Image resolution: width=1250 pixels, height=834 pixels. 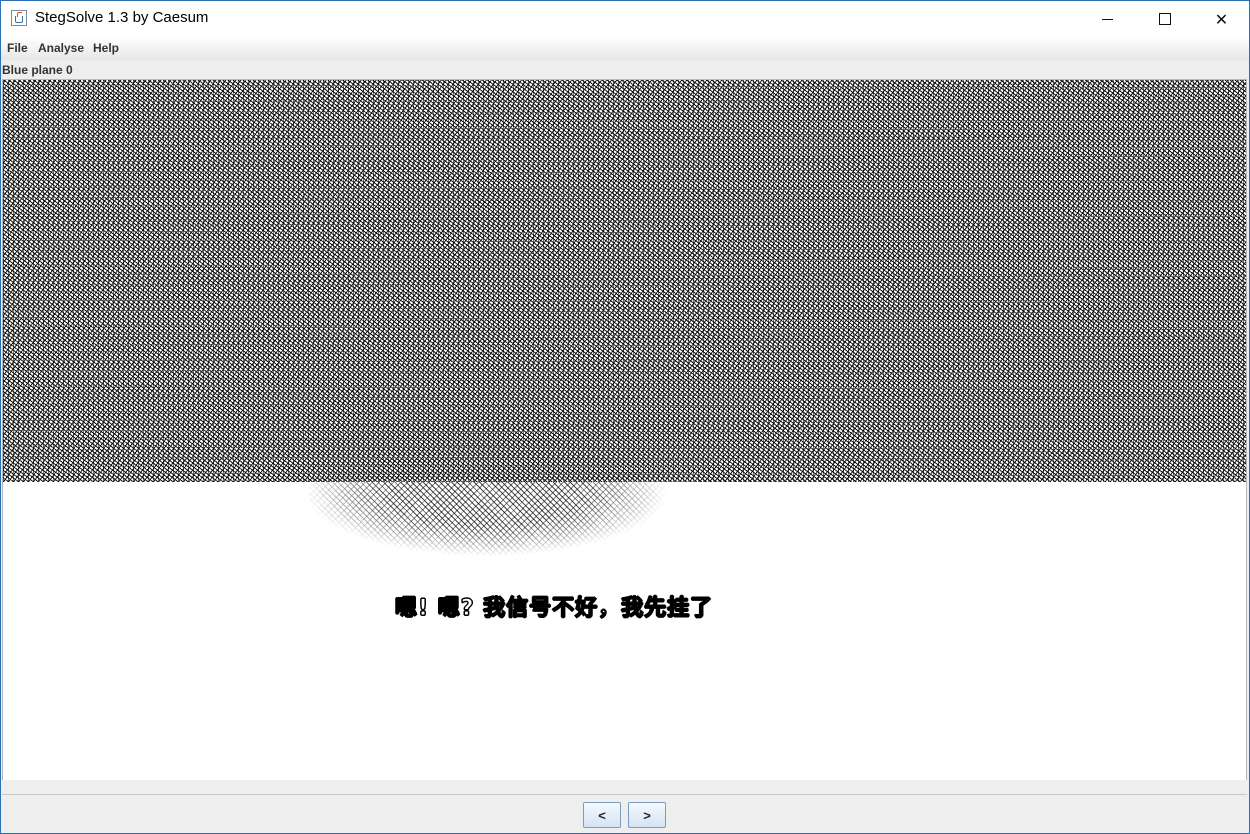 What do you see at coordinates (122, 17) in the screenshot?
I see `window-title: StegSolve 1.3 by Caesum` at bounding box center [122, 17].